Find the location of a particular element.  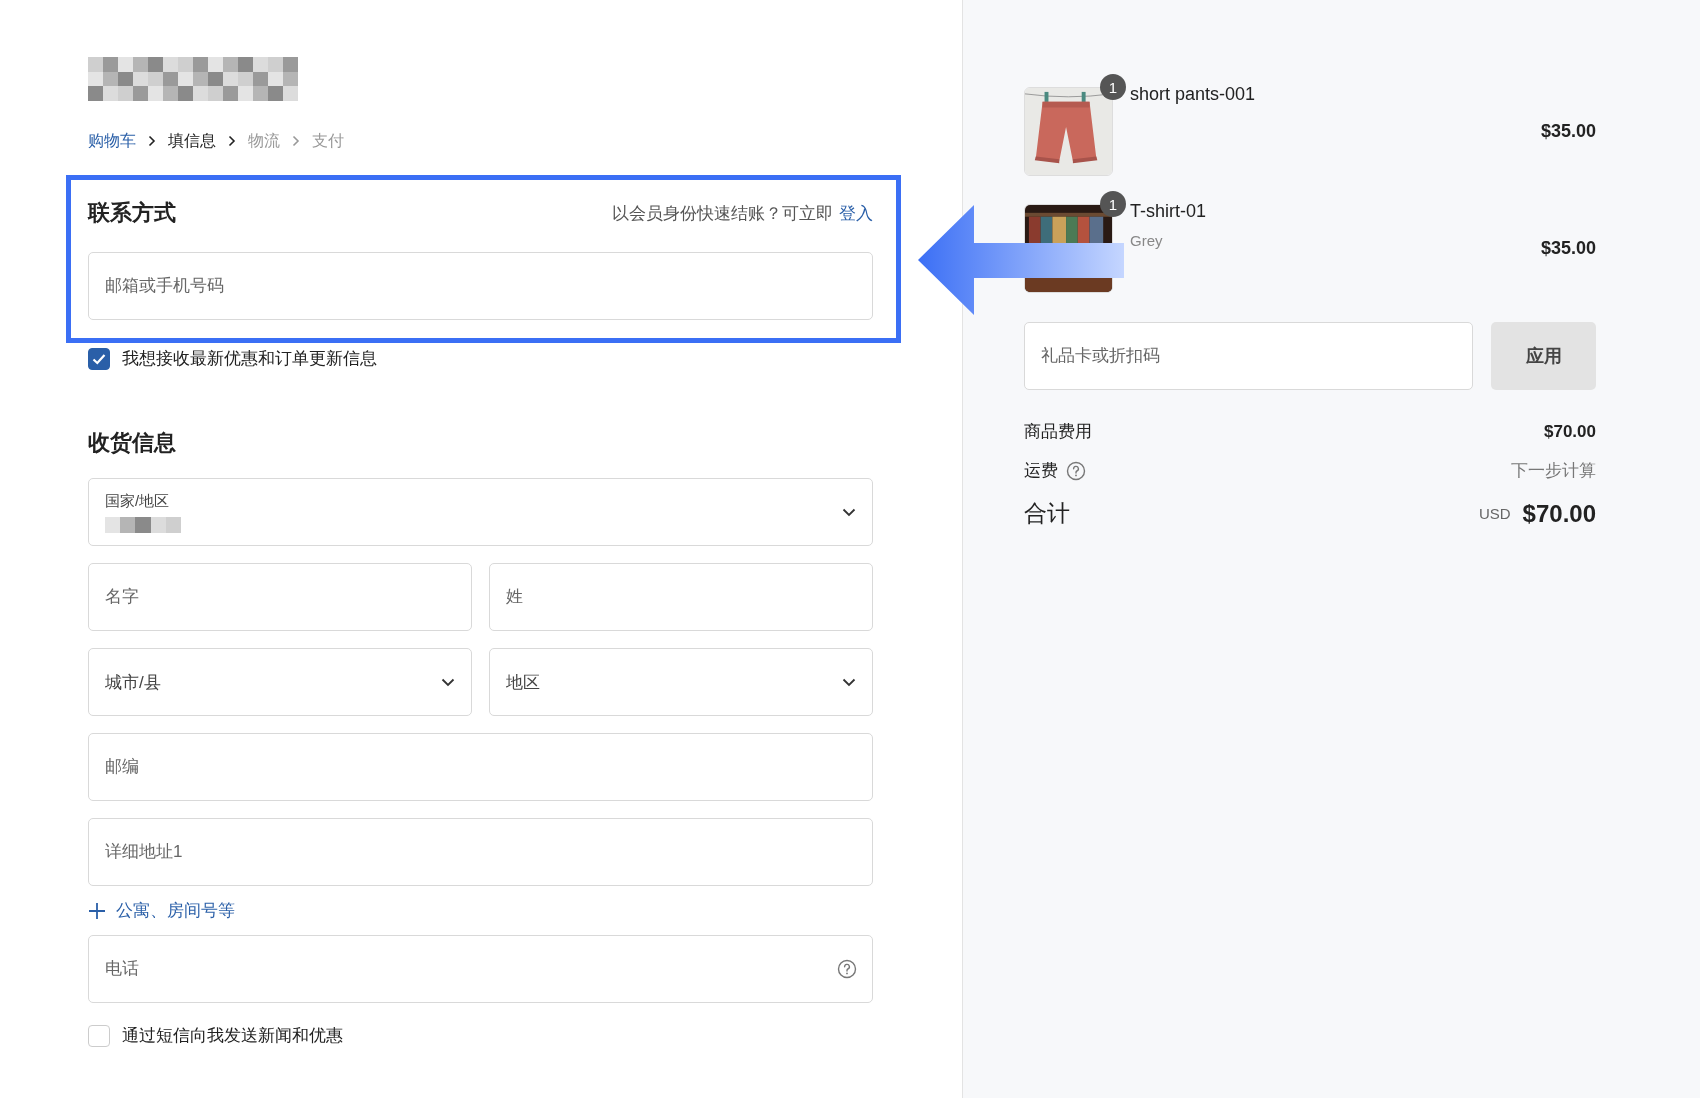

plus-icon is located at coordinates (97, 910).